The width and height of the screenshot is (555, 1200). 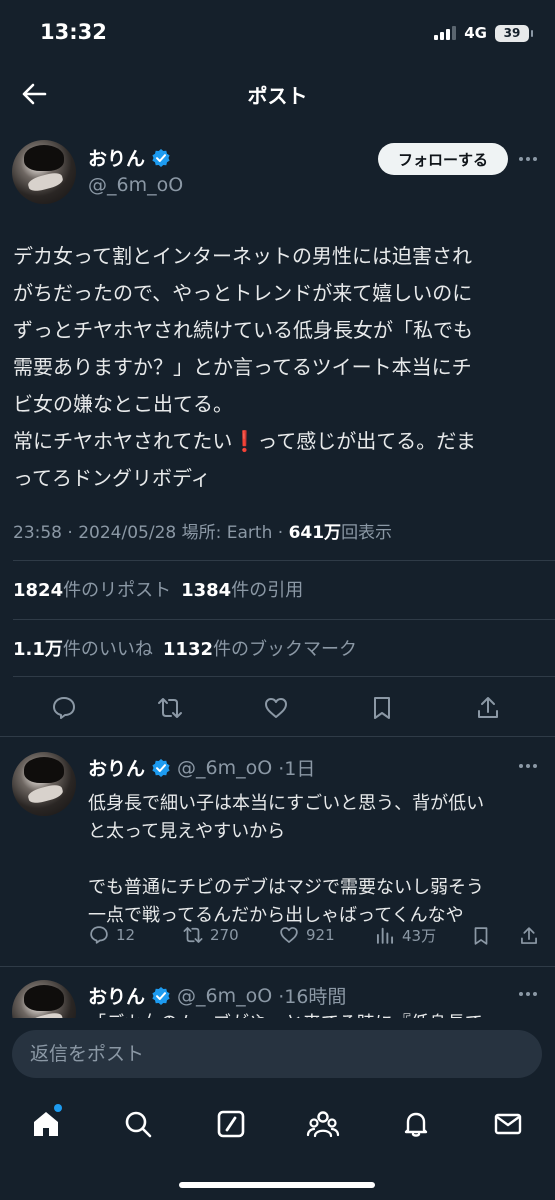 I want to click on reply-like-button: 921, so click(x=306, y=935).